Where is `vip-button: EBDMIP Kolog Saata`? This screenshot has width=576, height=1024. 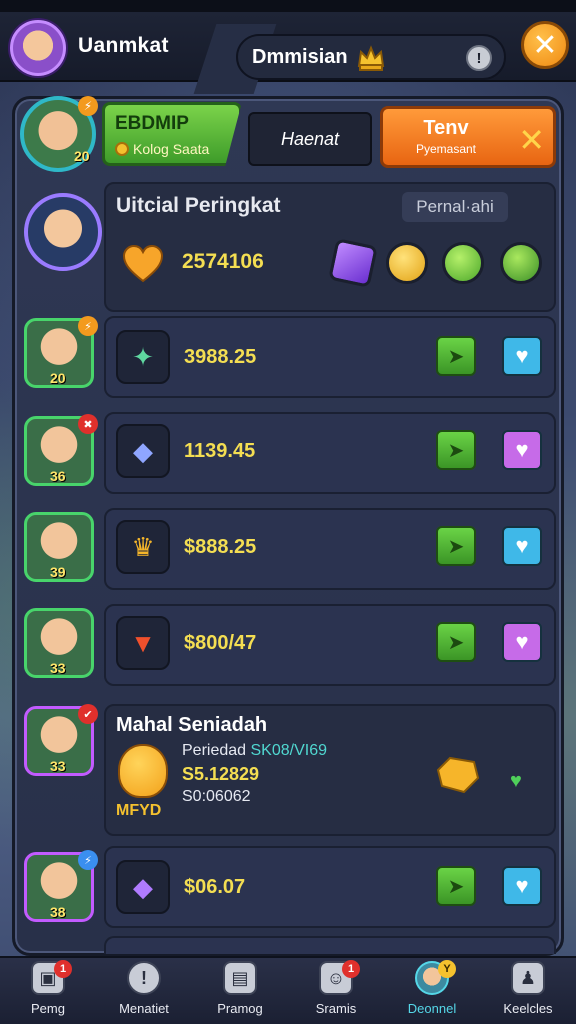 vip-button: EBDMIP Kolog Saata is located at coordinates (172, 134).